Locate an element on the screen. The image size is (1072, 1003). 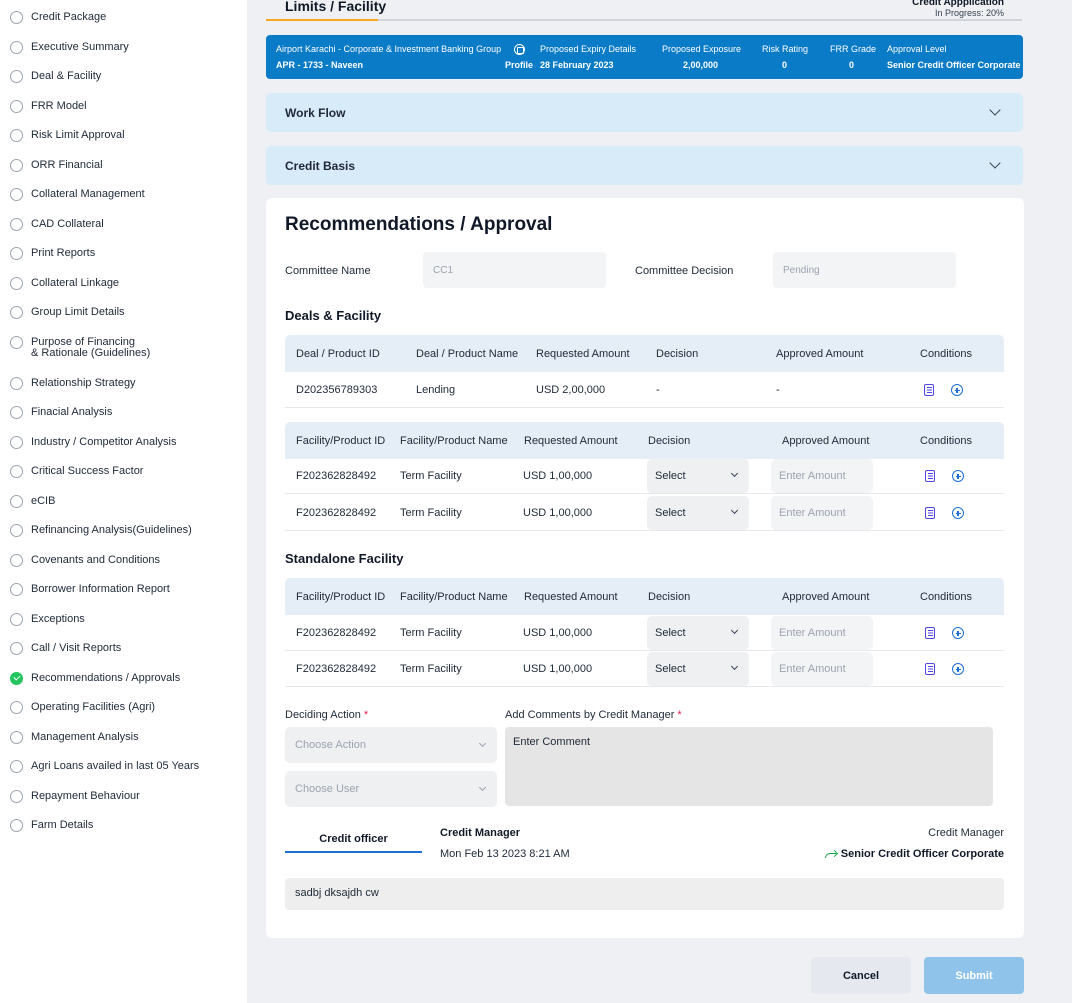
column-header: Facility/Product ID is located at coordinates (341, 597).